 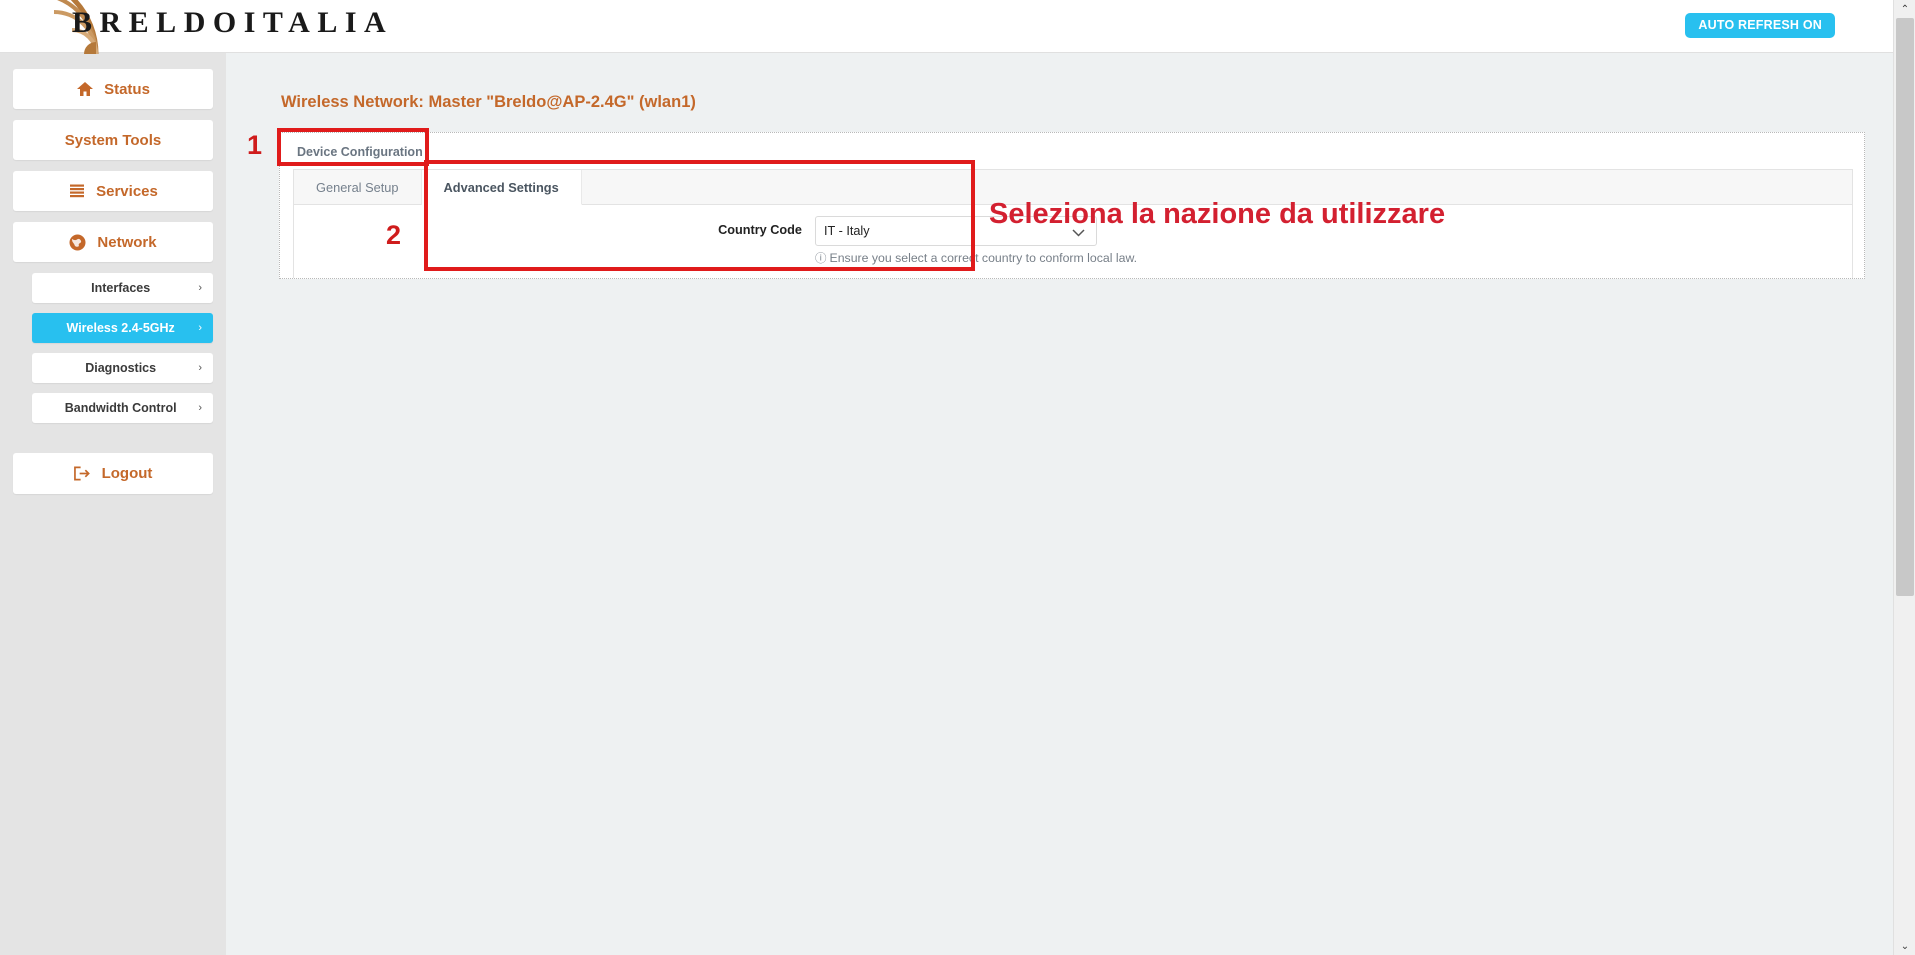 I want to click on brand-logo: BRELDOITALIA, so click(x=235, y=27).